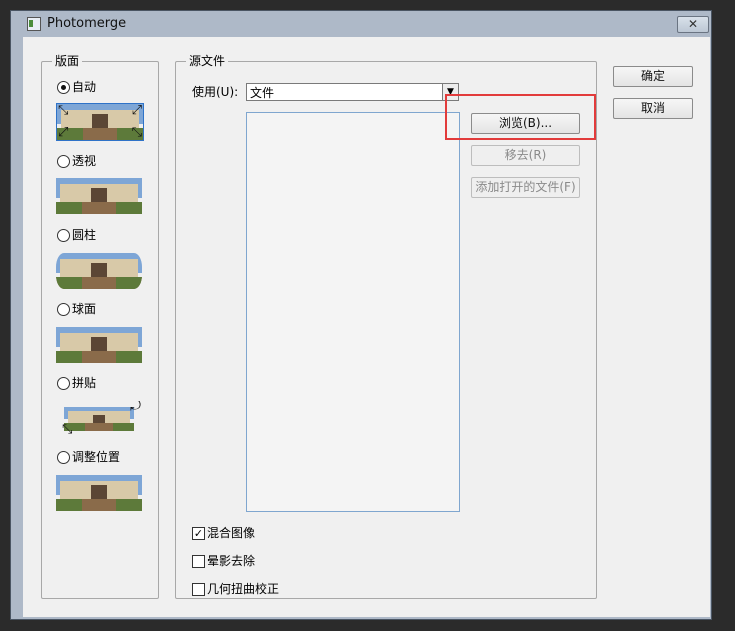  What do you see at coordinates (361, 24) in the screenshot?
I see `title-bar: Photomerge ✕` at bounding box center [361, 24].